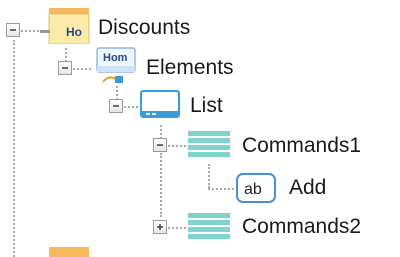 The height and width of the screenshot is (257, 400). What do you see at coordinates (160, 104) in the screenshot?
I see `list-window-icon` at bounding box center [160, 104].